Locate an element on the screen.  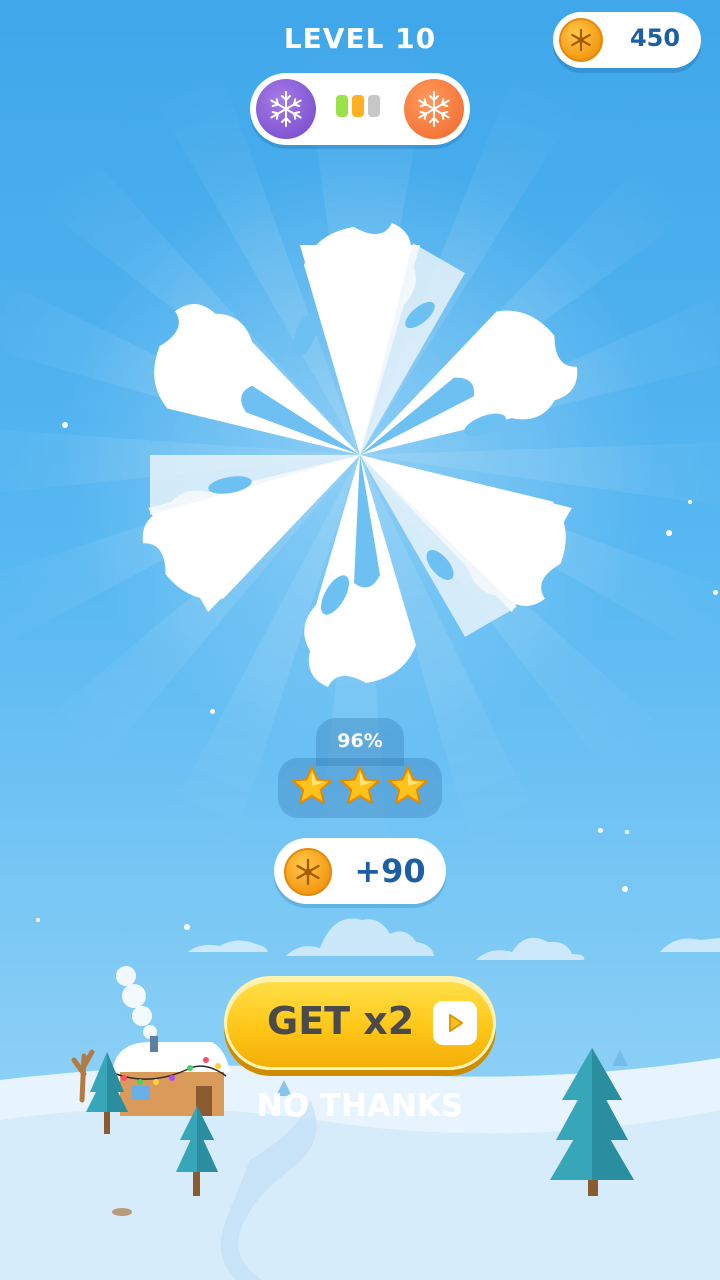
reward-badge: +90 is located at coordinates (360, 871).